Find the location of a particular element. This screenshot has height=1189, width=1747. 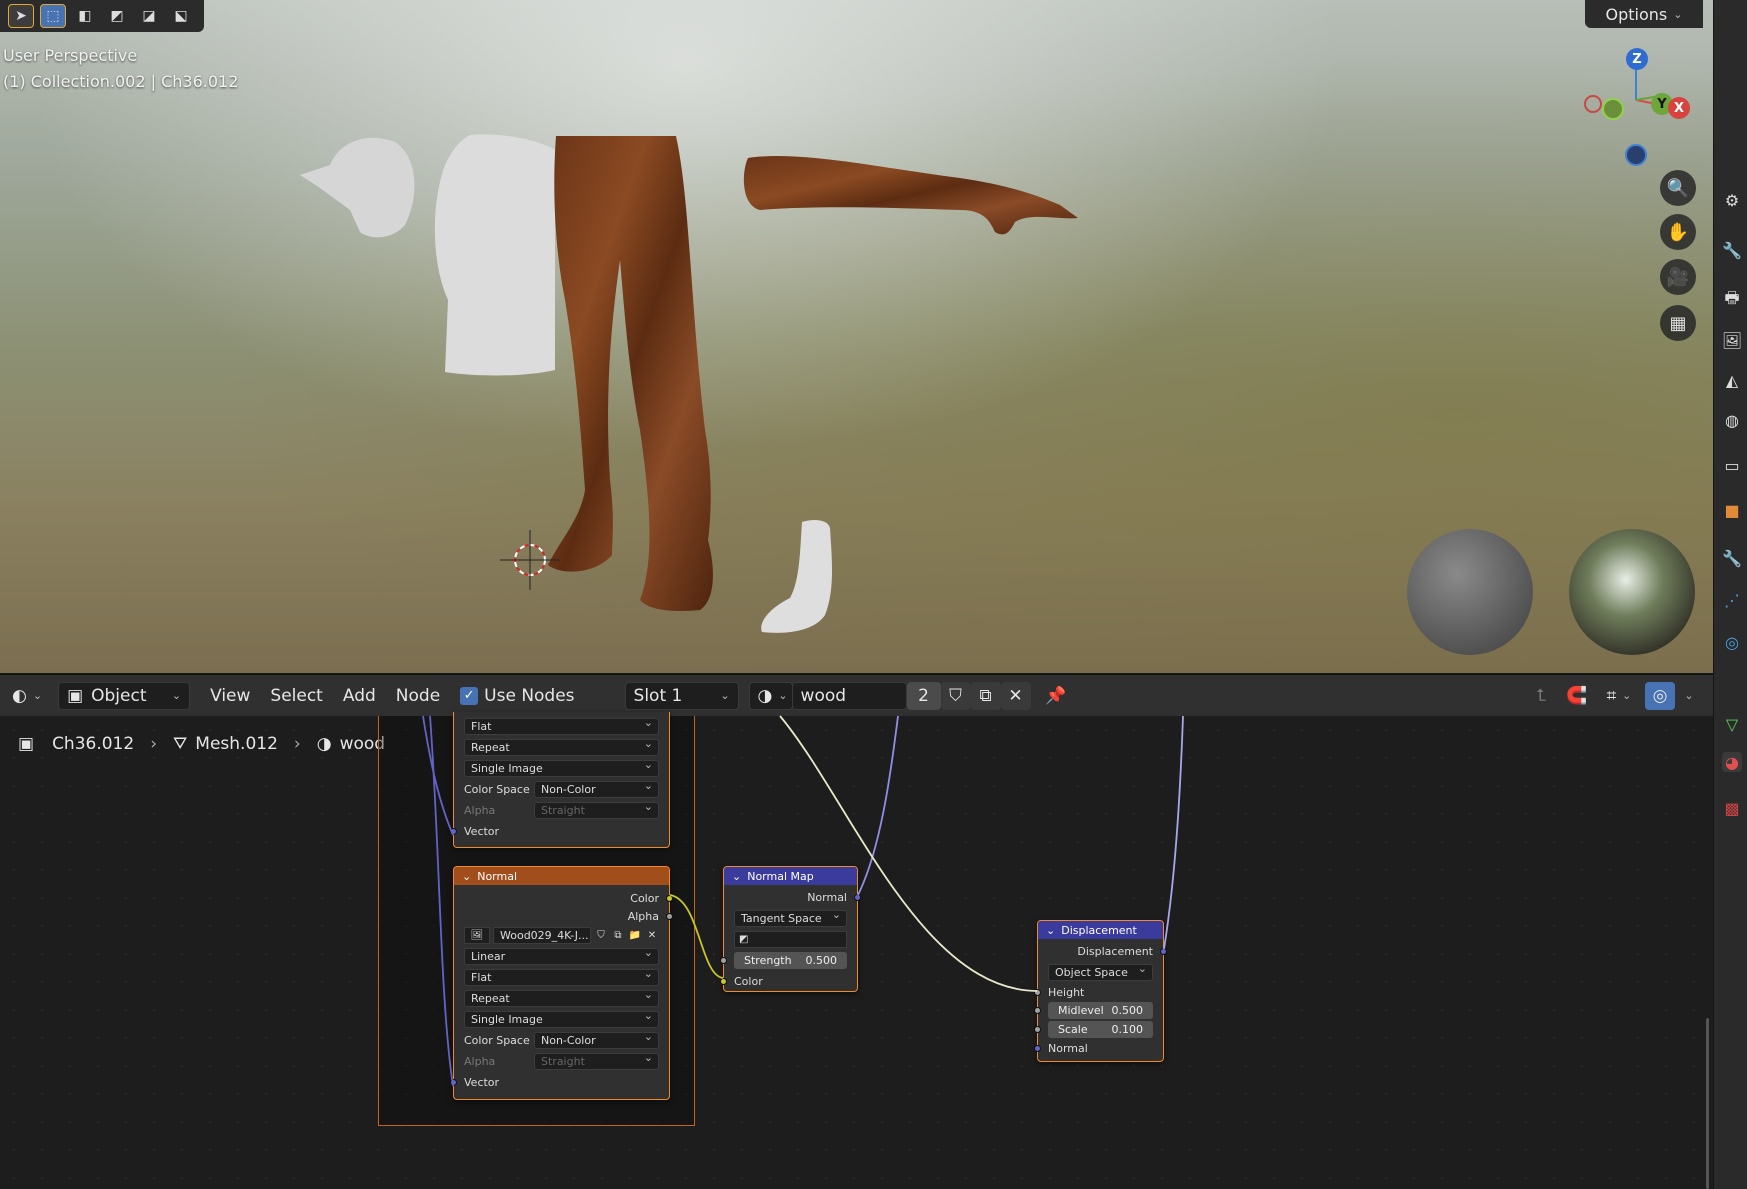

strength-field: Strength 0.500 is located at coordinates (790, 960).